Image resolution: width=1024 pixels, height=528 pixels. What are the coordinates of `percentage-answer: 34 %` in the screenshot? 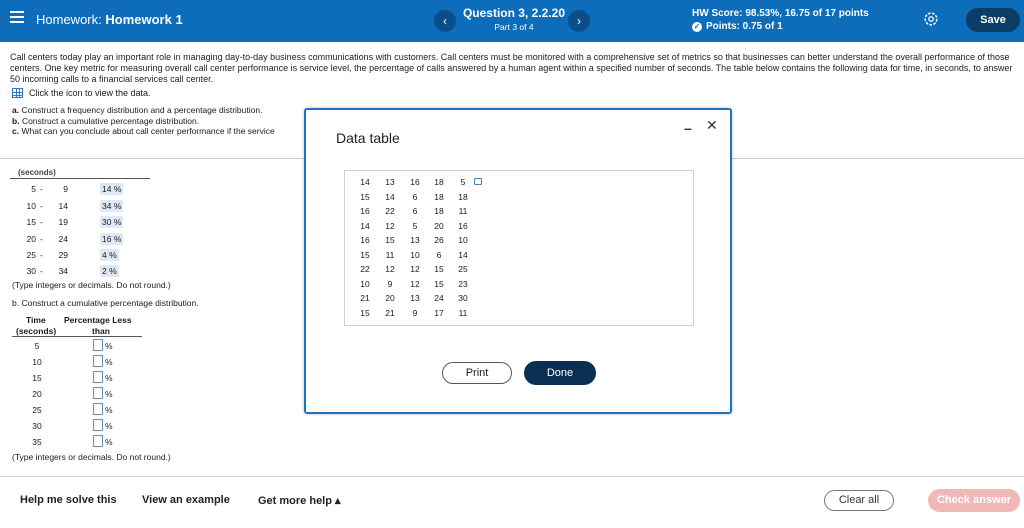 It's located at (112, 206).